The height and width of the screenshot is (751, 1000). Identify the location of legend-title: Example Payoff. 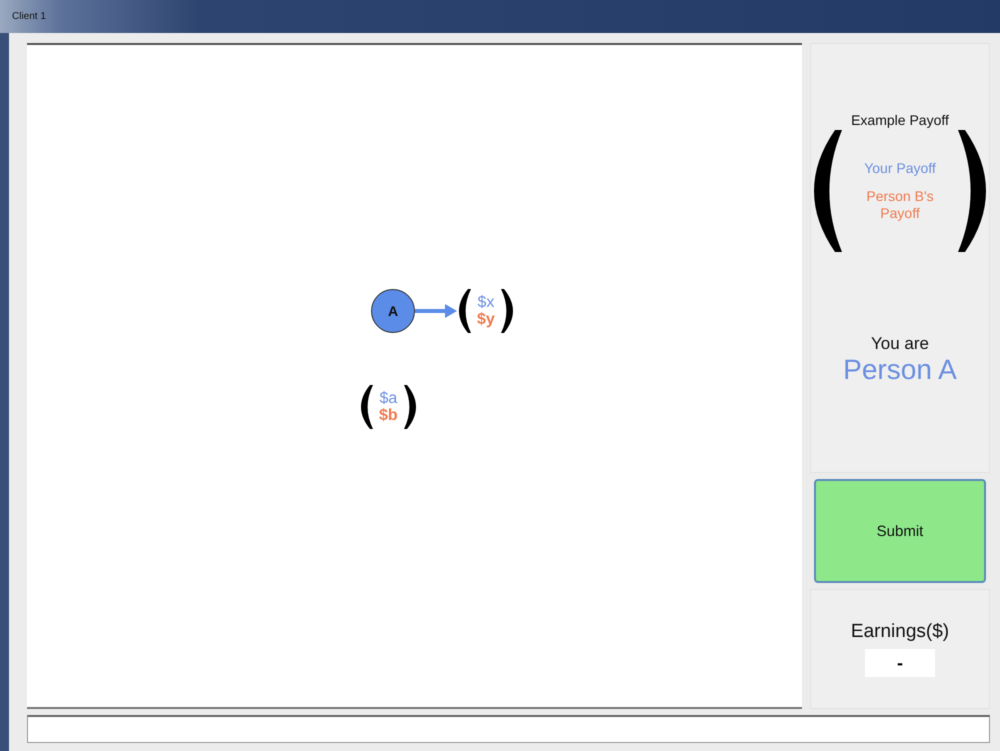
(900, 120).